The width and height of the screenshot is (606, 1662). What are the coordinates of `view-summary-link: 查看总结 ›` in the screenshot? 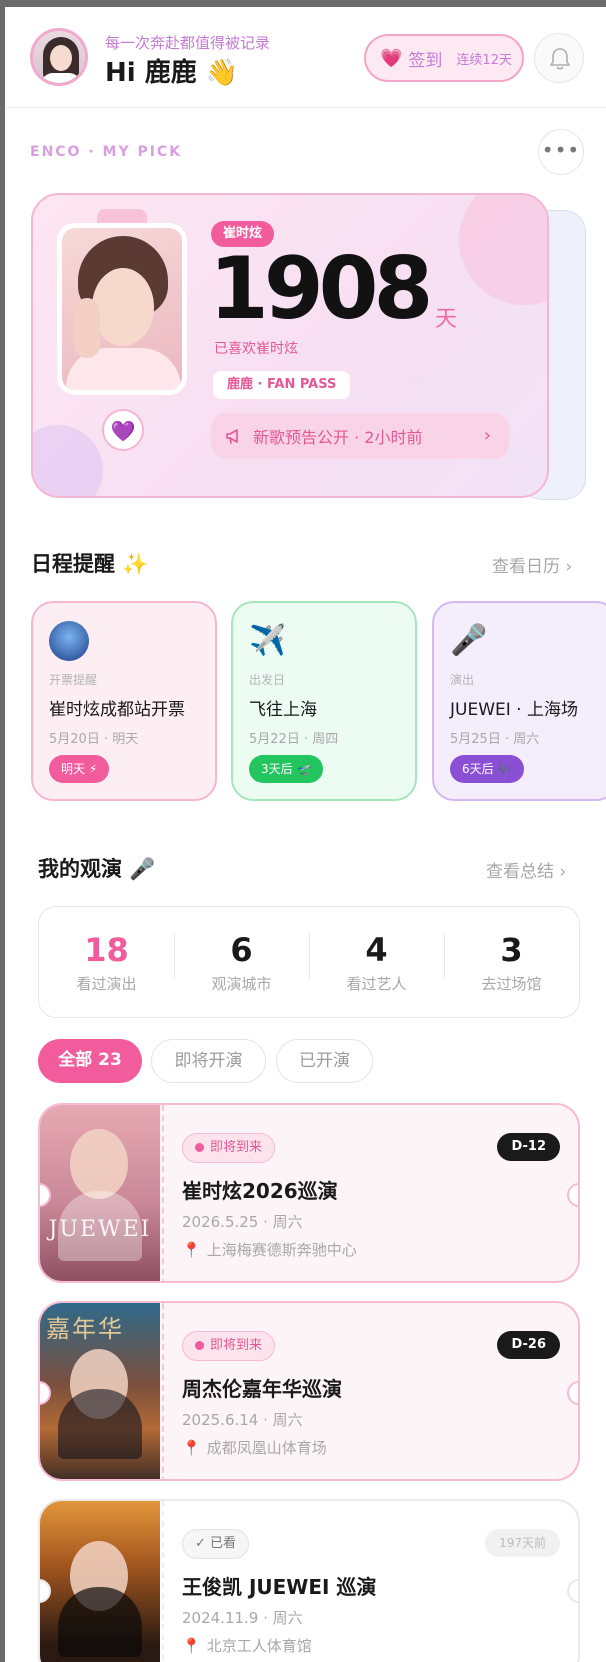 It's located at (526, 869).